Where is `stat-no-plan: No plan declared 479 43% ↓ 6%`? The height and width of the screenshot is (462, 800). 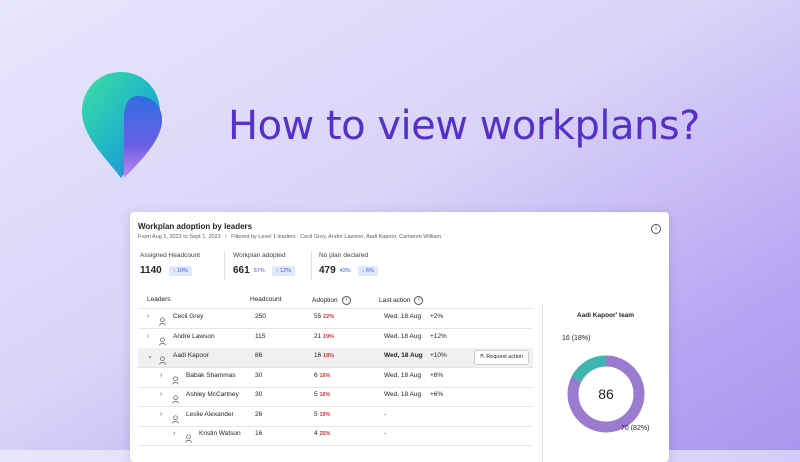
stat-no-plan: No plan declared 479 43% ↓ 6% is located at coordinates (348, 264).